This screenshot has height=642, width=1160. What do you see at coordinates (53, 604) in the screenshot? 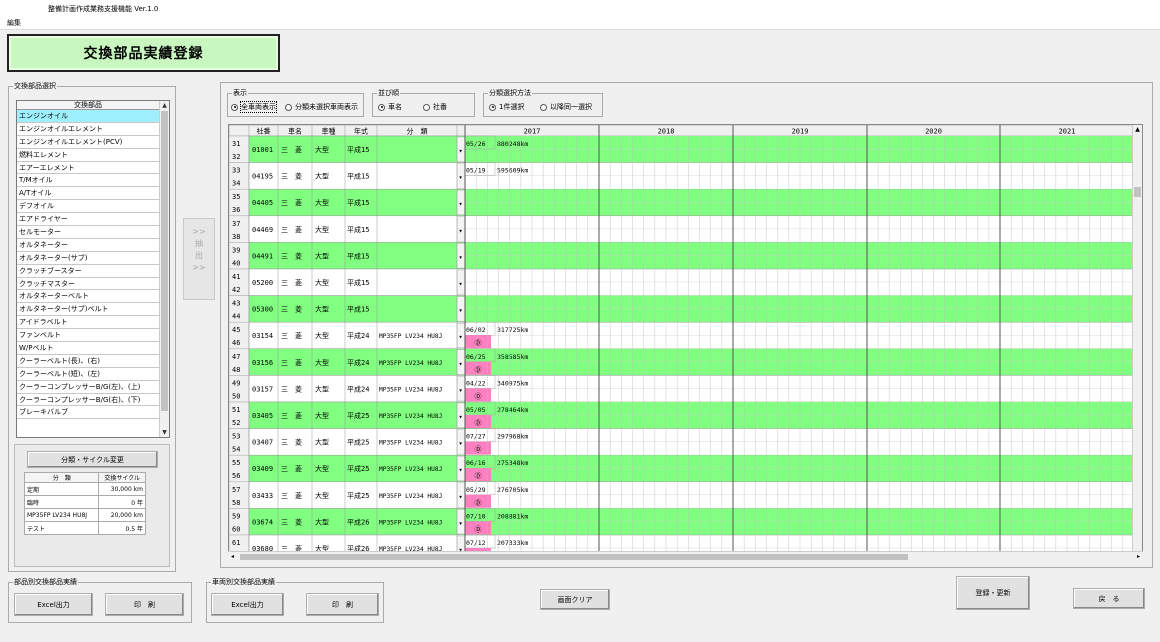
I see `part-excel-button: Excel出力` at bounding box center [53, 604].